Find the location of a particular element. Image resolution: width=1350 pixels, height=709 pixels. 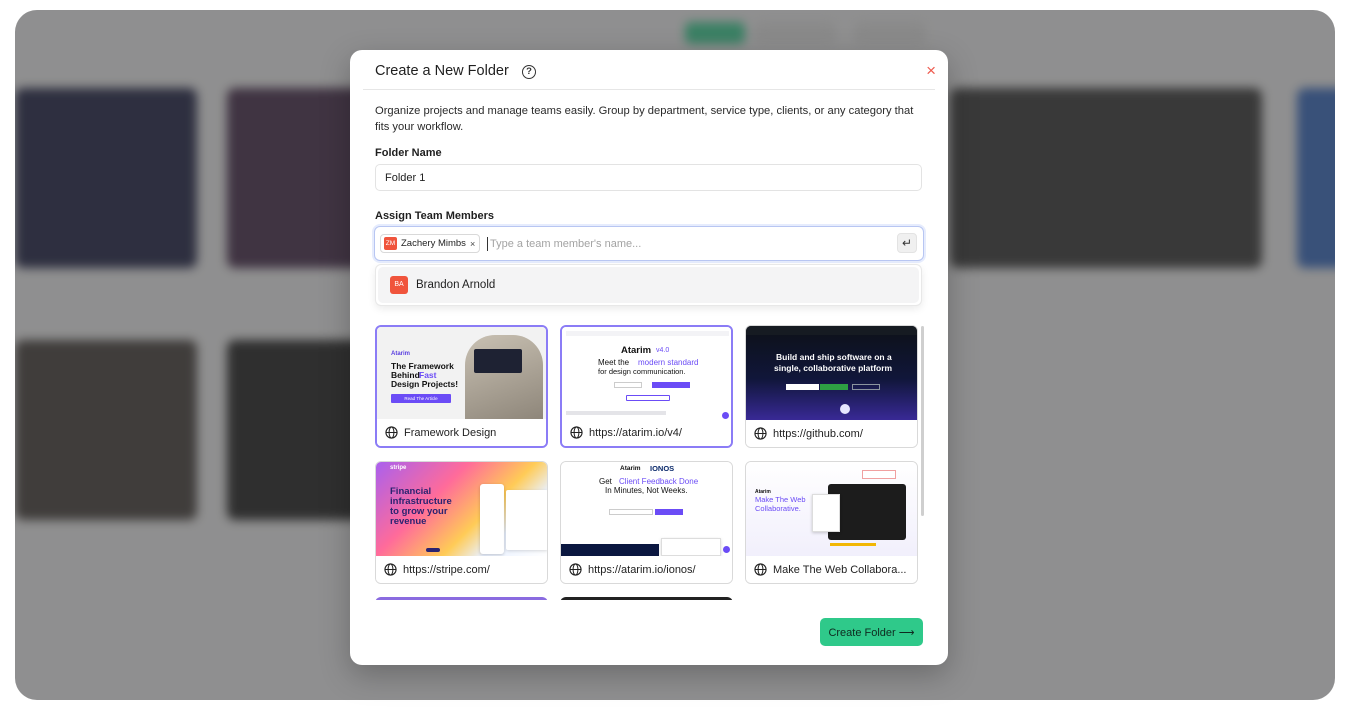

folder-name-input is located at coordinates (648, 177).